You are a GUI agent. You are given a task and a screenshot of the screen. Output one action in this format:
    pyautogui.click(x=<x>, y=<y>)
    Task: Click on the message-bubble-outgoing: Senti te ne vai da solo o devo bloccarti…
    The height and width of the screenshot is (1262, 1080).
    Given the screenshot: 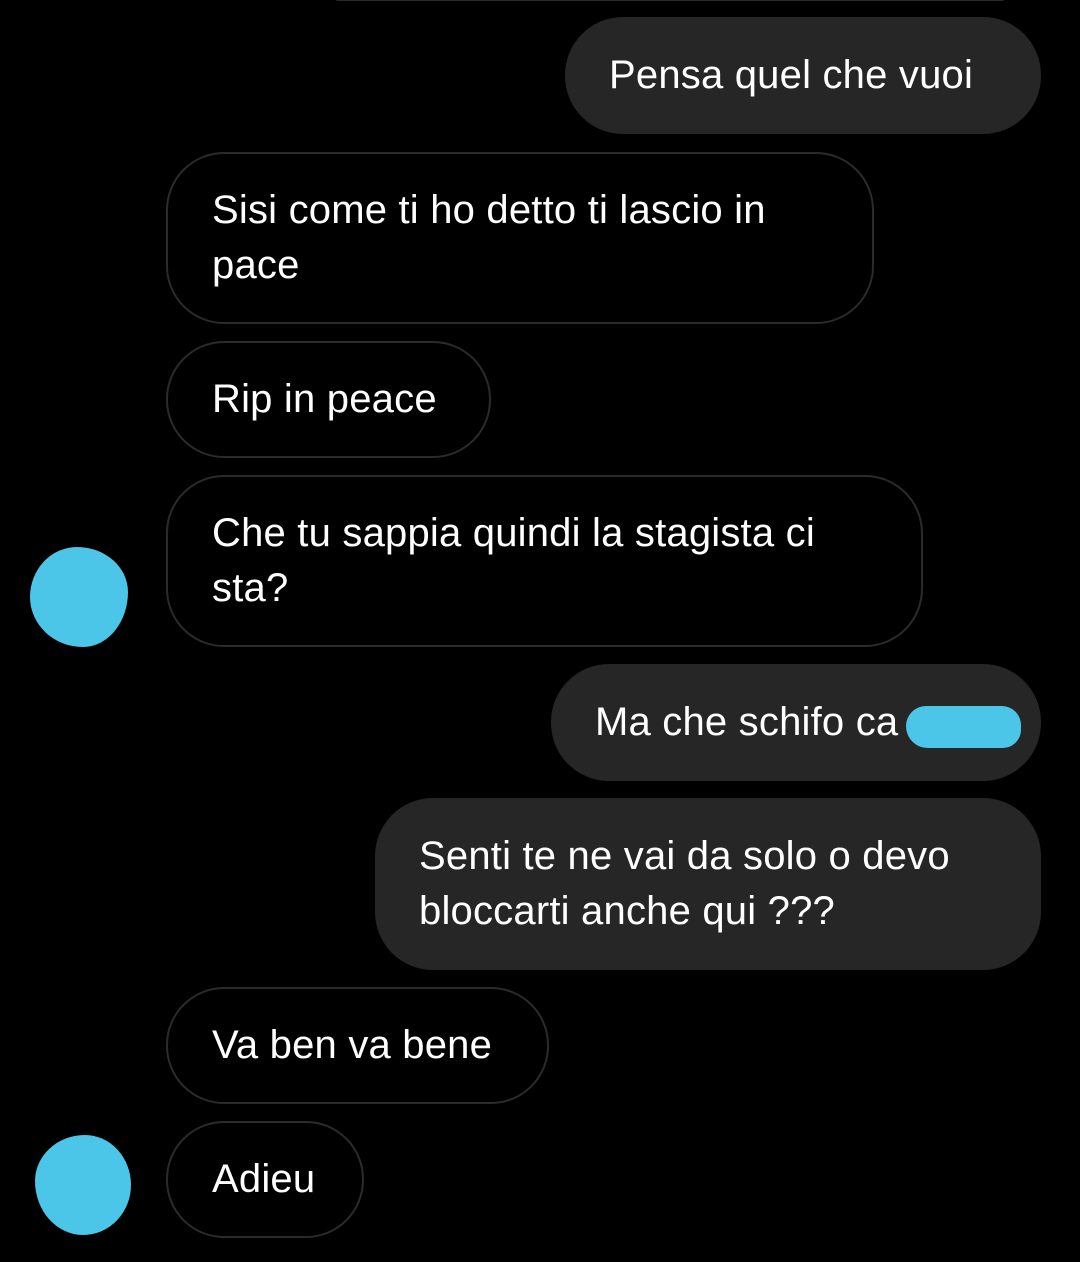 What is the action you would take?
    pyautogui.click(x=708, y=884)
    